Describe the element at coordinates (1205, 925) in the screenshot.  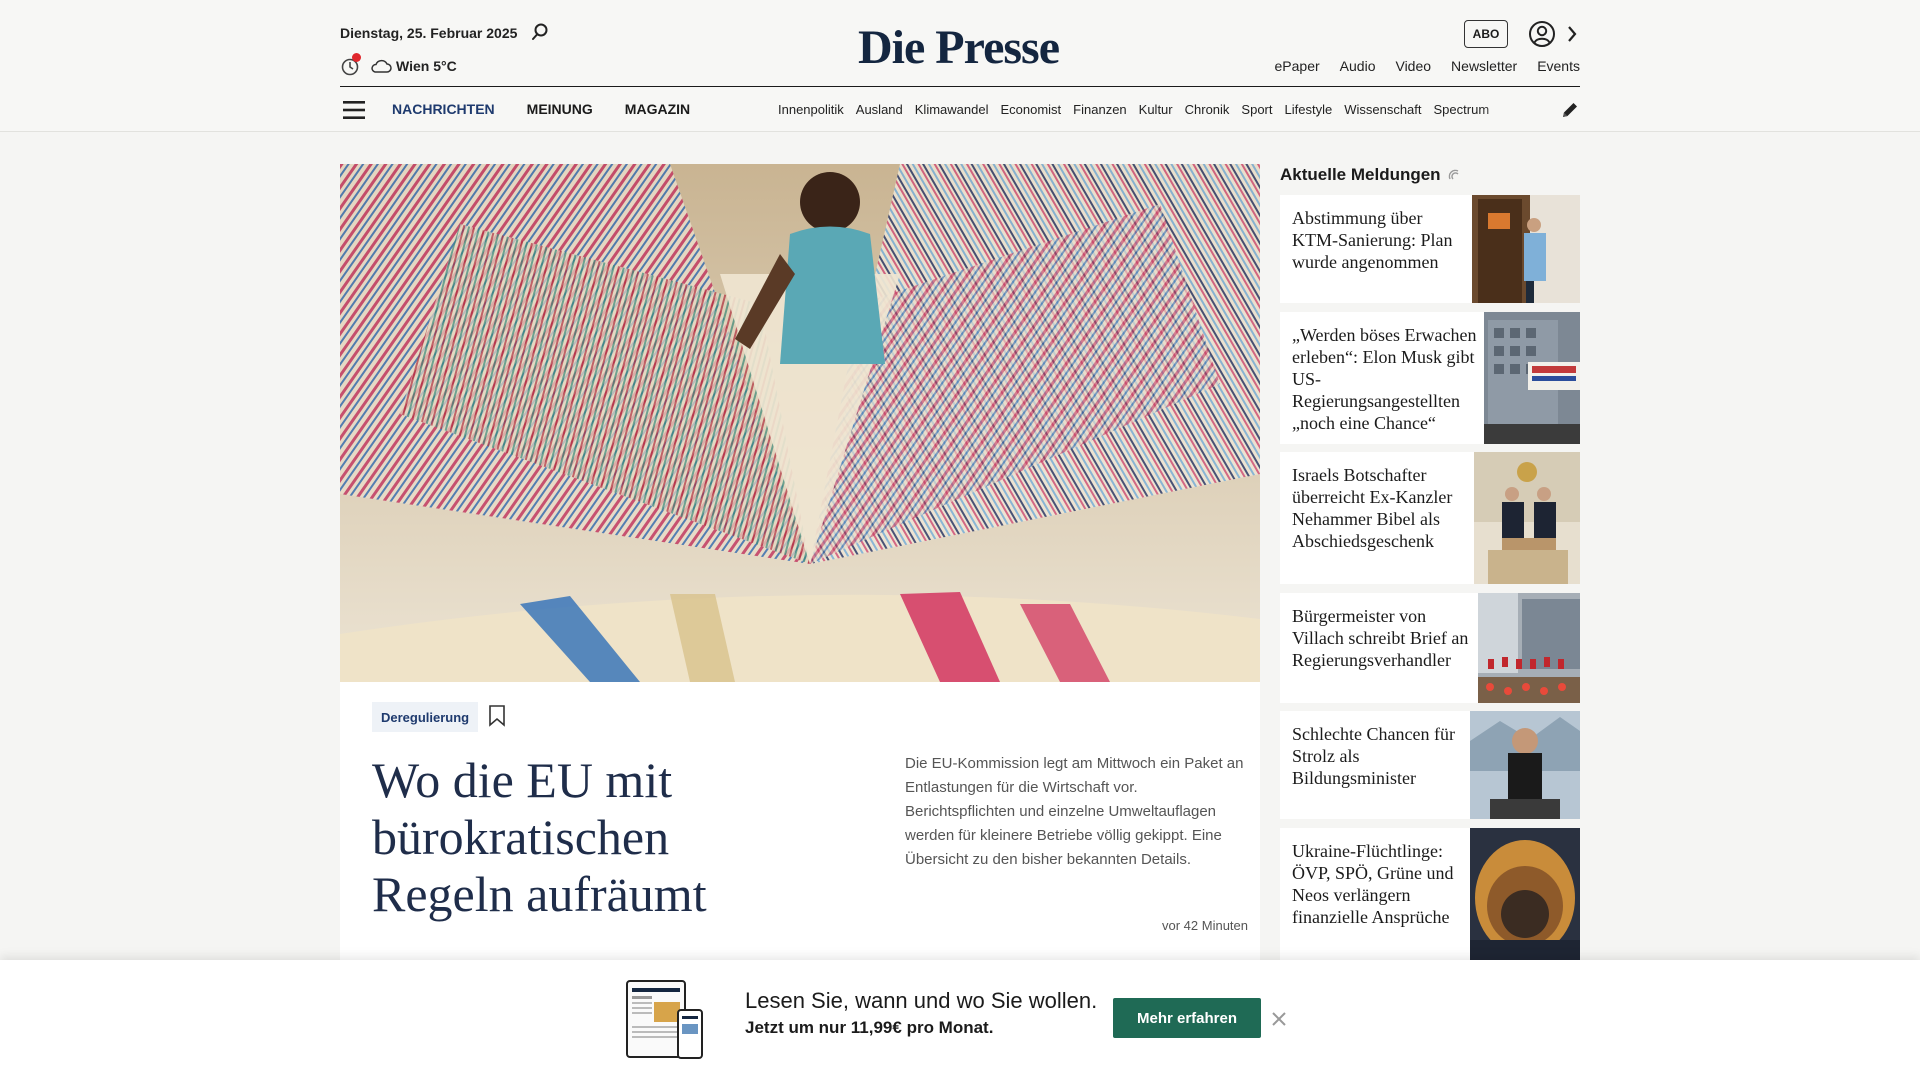
I see `hero-timestamp: vor 42 Minuten` at that location.